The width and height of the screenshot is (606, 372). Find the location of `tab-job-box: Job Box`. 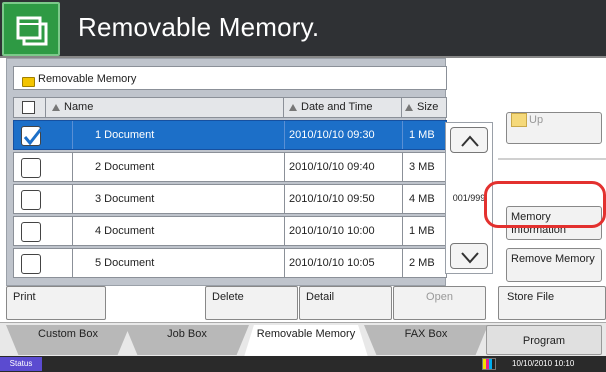

tab-job-box: Job Box is located at coordinates (187, 340).